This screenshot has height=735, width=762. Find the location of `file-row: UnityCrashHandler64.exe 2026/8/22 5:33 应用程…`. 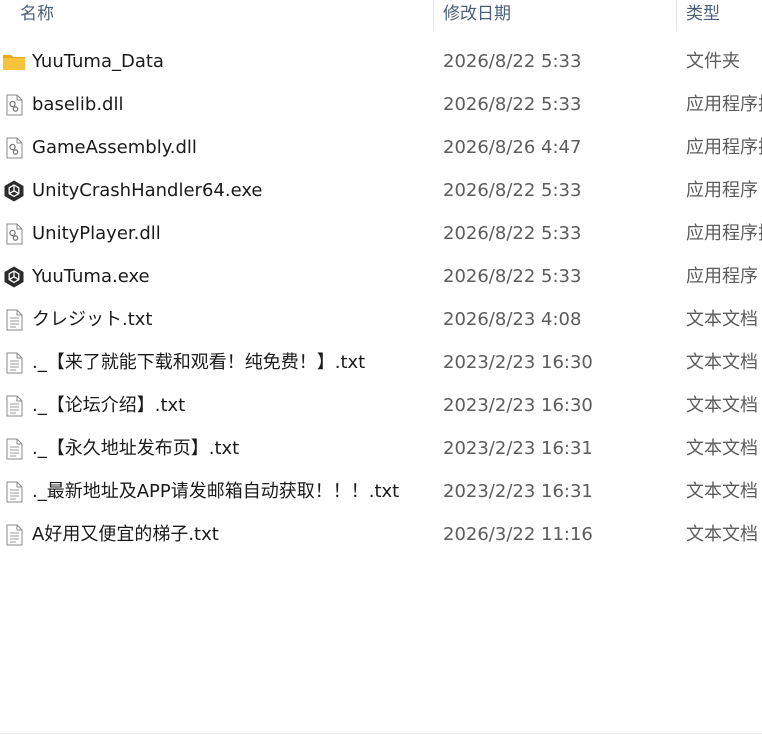

file-row: UnityCrashHandler64.exe 2026/8/22 5:33 应用程… is located at coordinates (381, 190).